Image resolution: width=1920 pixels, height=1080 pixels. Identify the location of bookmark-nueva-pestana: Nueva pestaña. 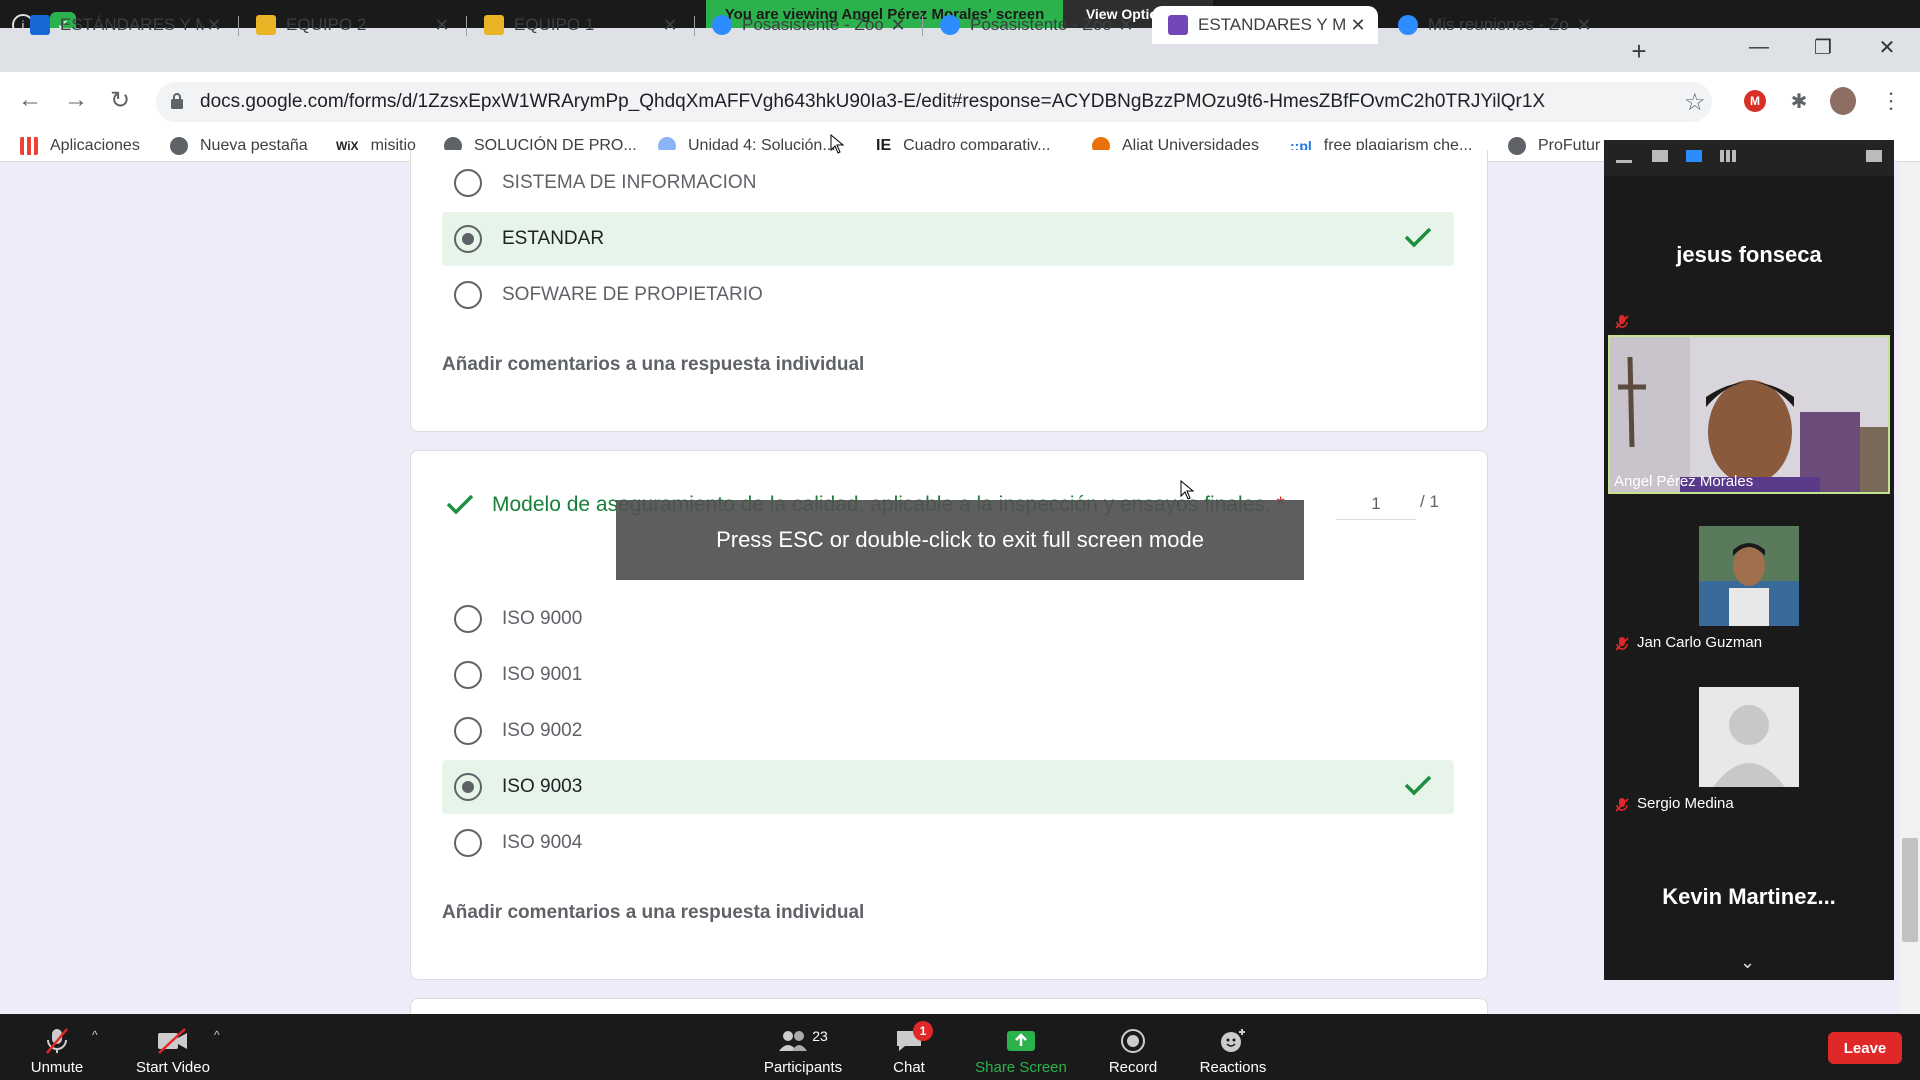
(239, 146).